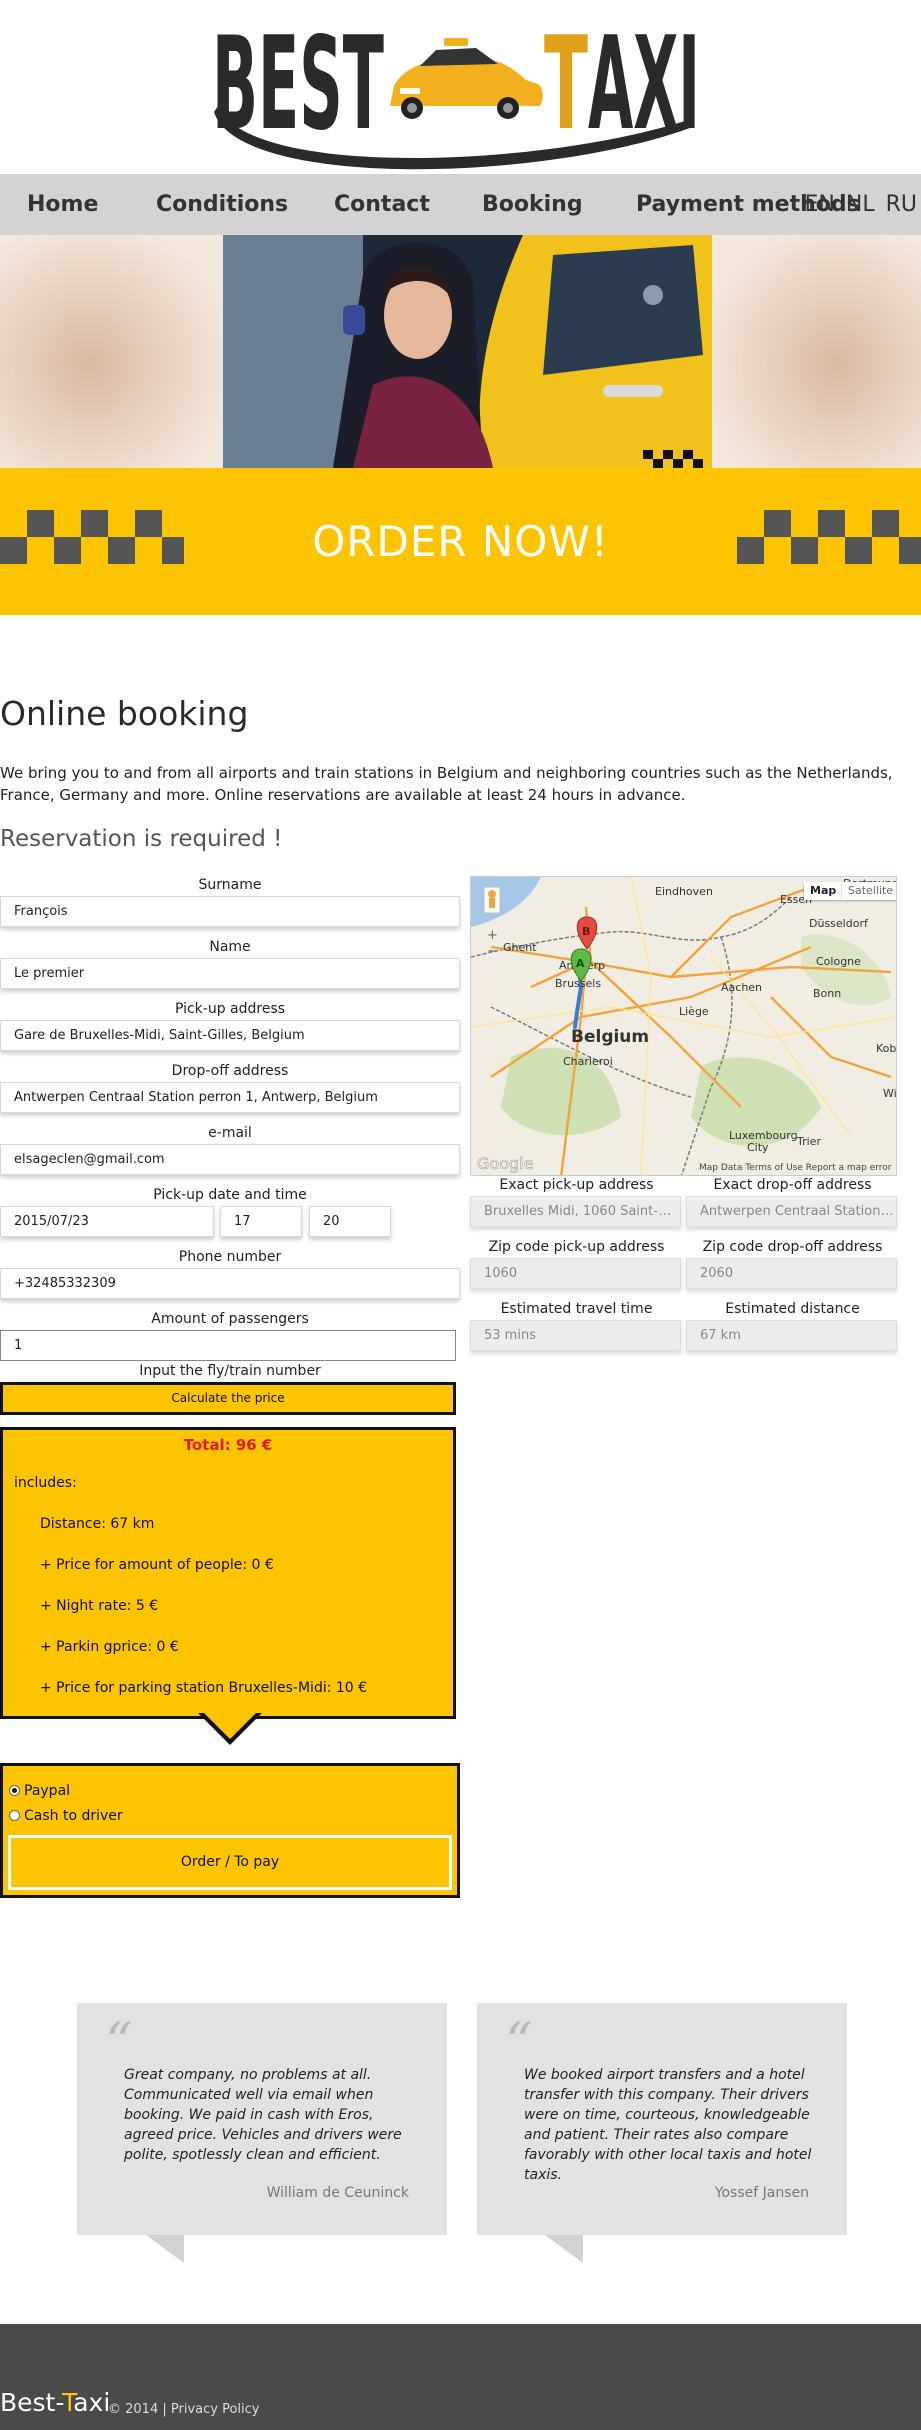 The height and width of the screenshot is (2430, 921). Describe the element at coordinates (741, 987) in the screenshot. I see `svg-text: Aachen` at that location.